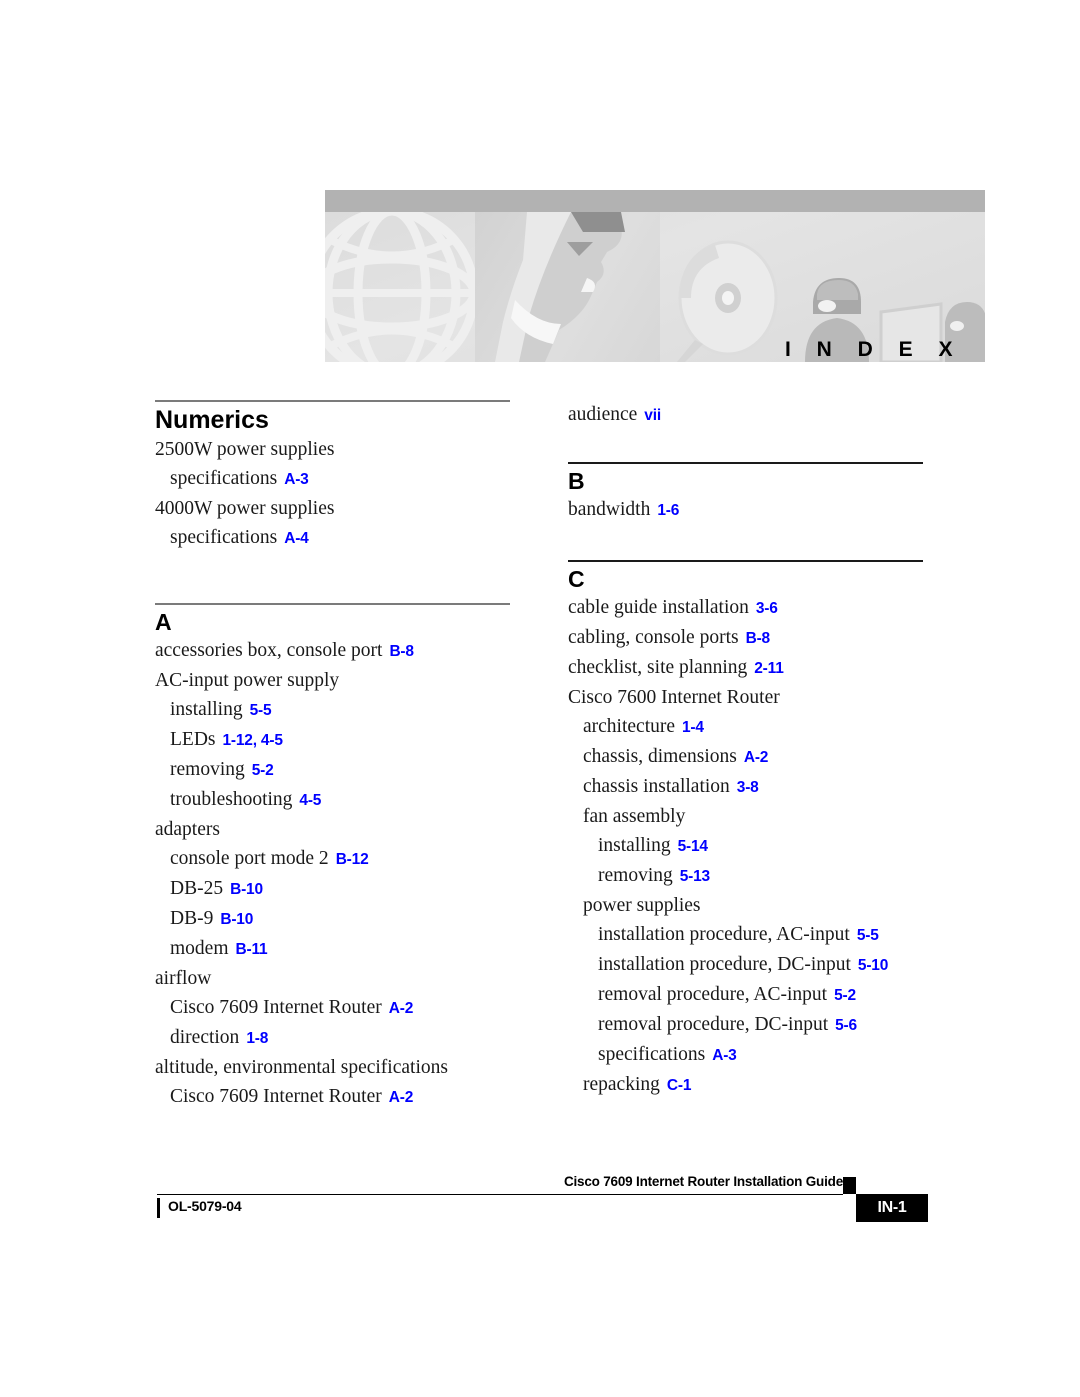 The width and height of the screenshot is (1080, 1397). Describe the element at coordinates (728, 301) in the screenshot. I see `compact-disc-icon` at that location.